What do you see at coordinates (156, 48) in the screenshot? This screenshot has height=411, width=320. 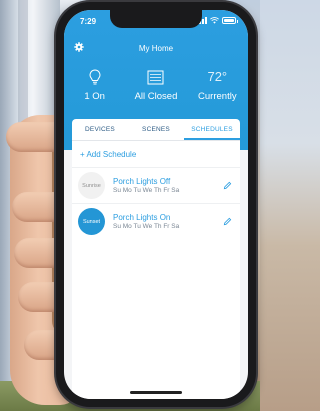 I see `page-title: My Home` at bounding box center [156, 48].